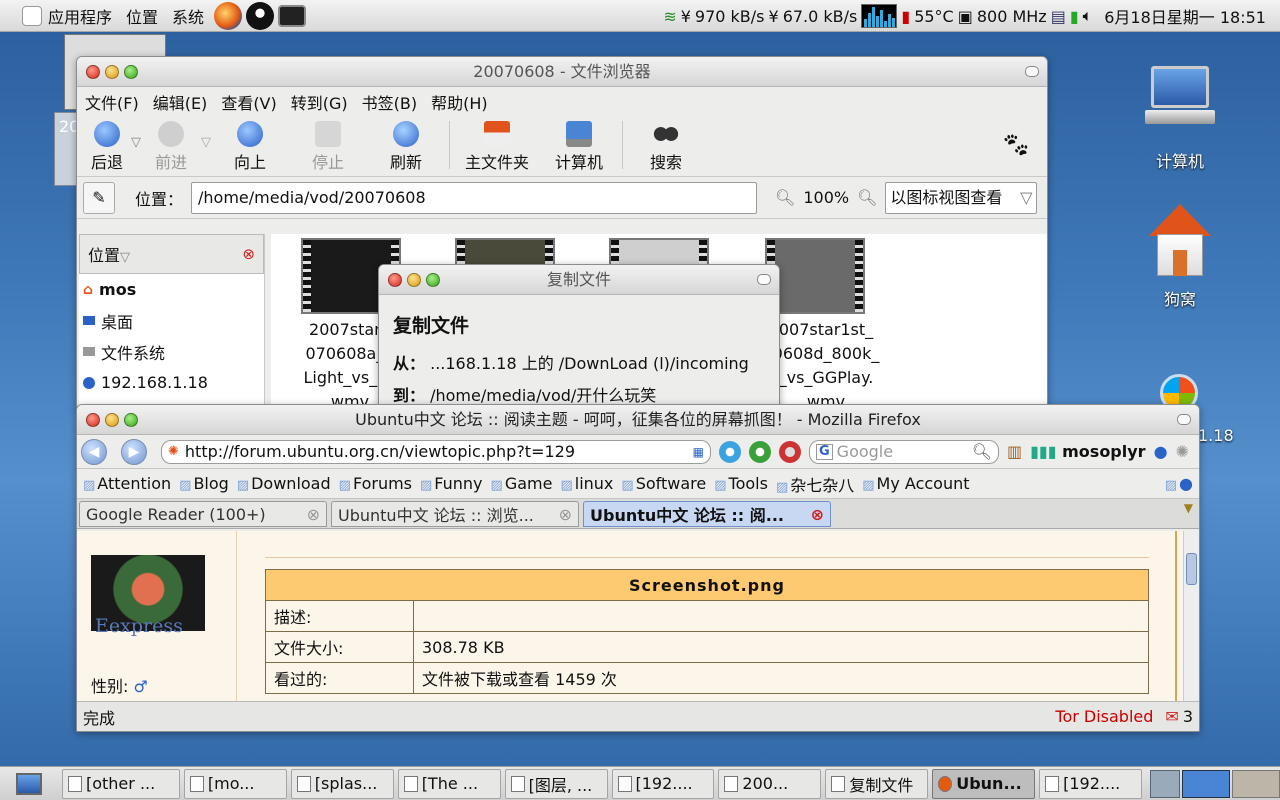  What do you see at coordinates (171, 289) in the screenshot?
I see `sidebar-item-home: ⌂ mos` at bounding box center [171, 289].